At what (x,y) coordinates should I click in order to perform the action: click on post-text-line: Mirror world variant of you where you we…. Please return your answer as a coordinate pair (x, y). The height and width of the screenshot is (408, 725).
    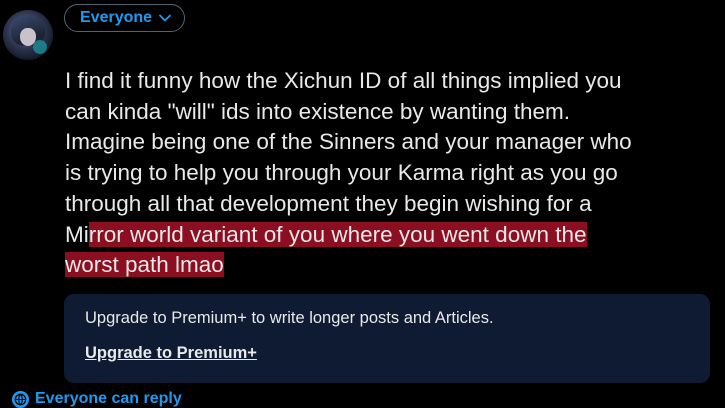
    Looking at the image, I should click on (390, 235).